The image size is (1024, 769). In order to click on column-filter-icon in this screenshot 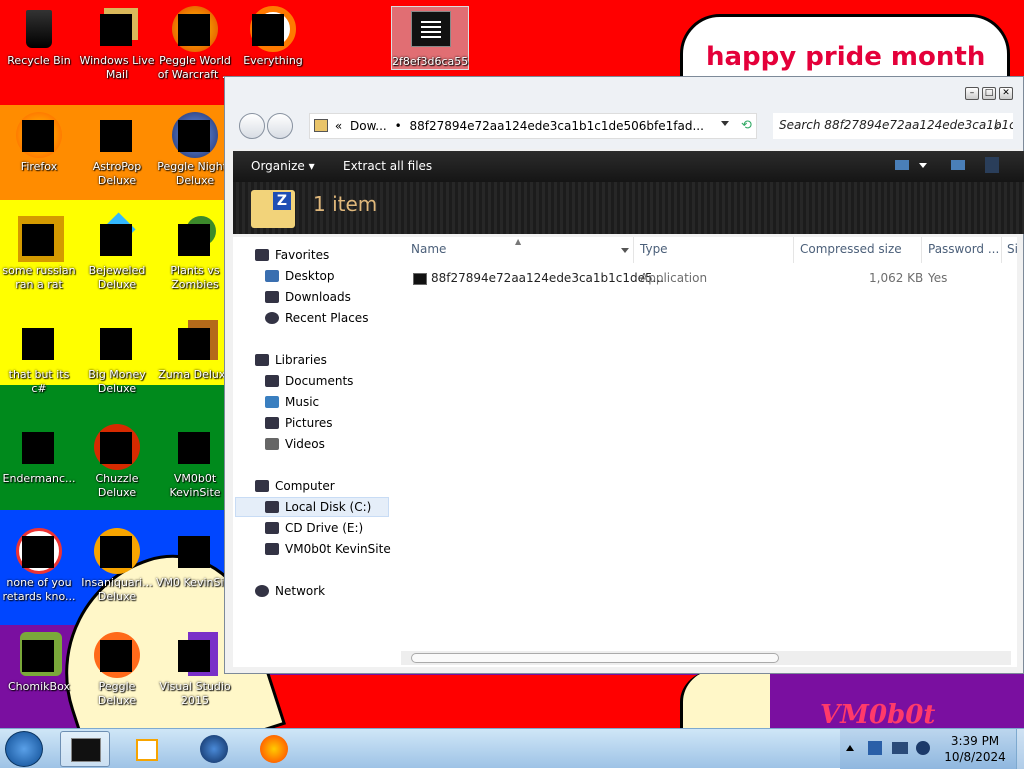, I will do `click(625, 250)`.